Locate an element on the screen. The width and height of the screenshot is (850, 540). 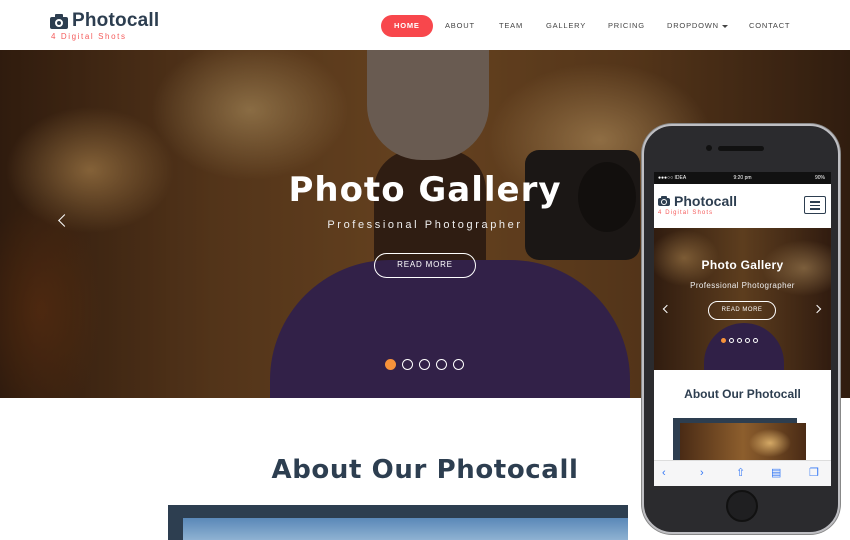
logo-tagline: 4 Digital Shots is located at coordinates (89, 36).